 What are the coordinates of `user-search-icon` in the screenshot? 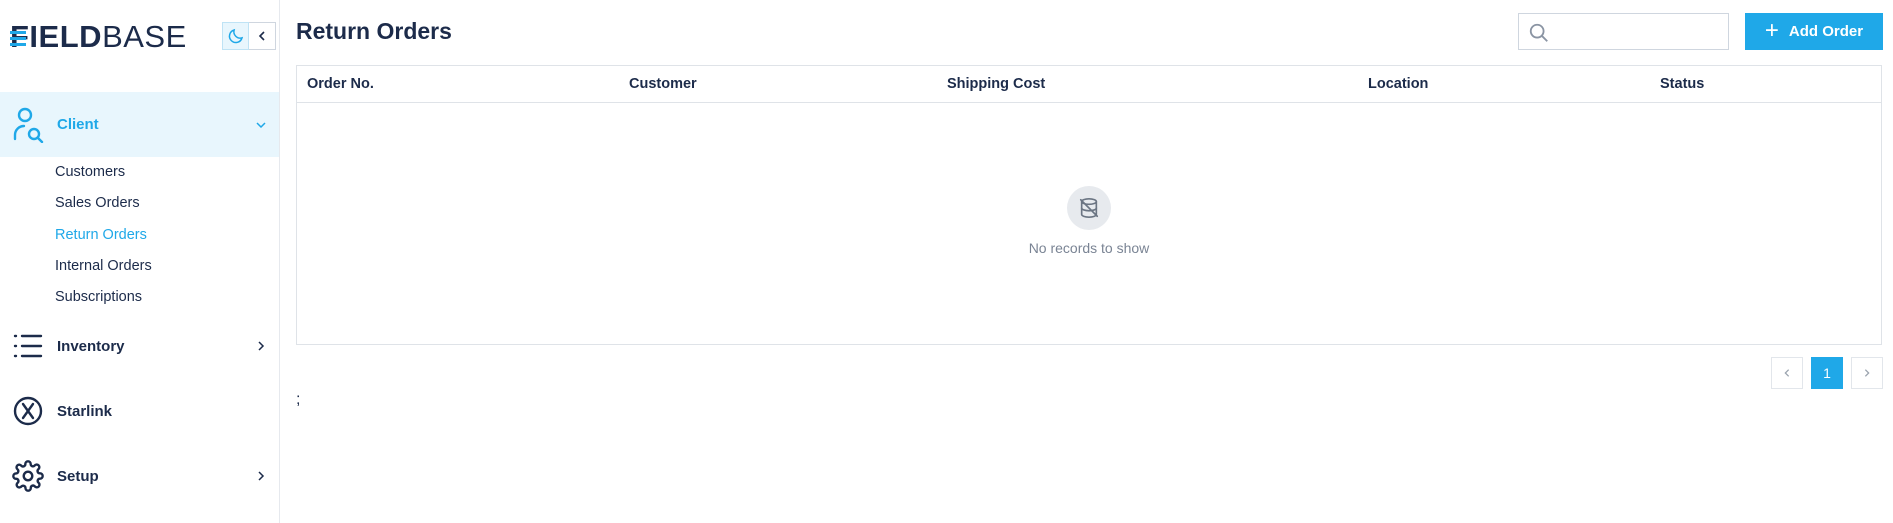 It's located at (28, 125).